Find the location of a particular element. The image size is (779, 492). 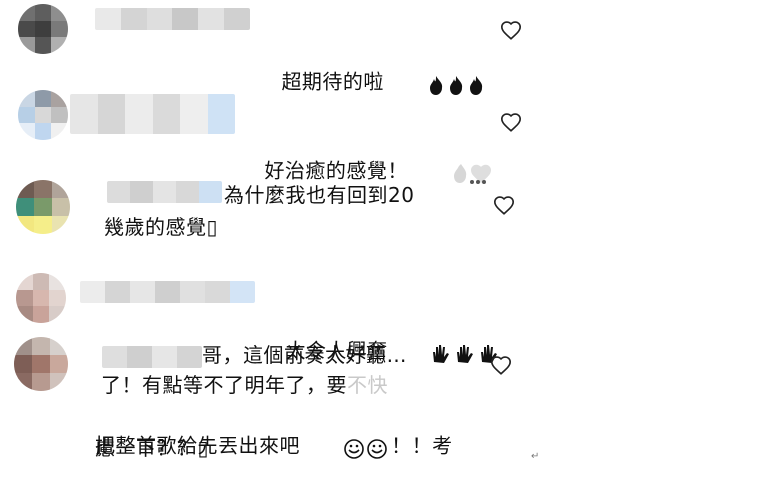

comment-text-line-2: 幾歲的感覺▯ is located at coordinates (161, 227).